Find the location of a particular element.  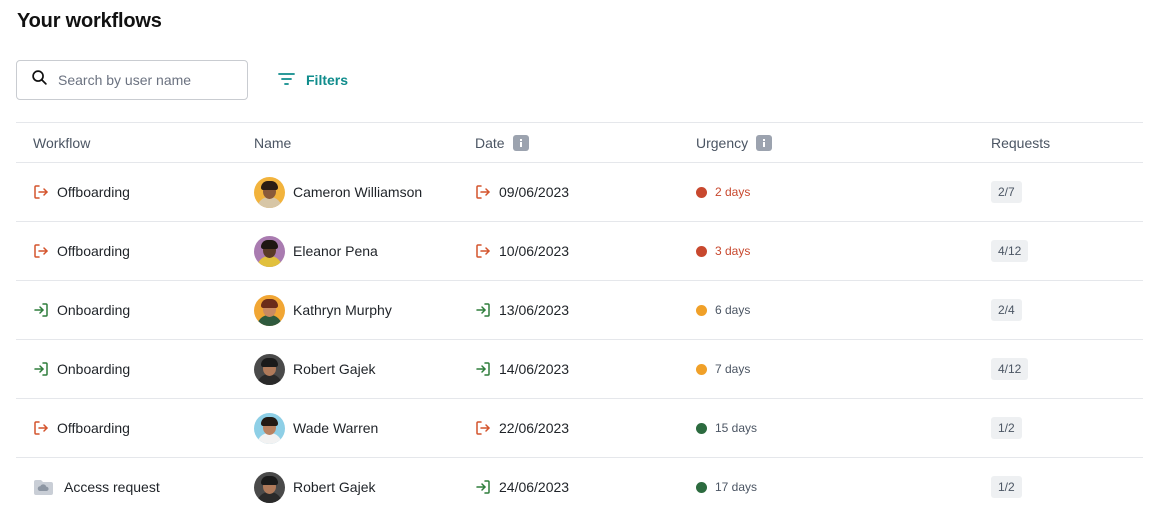

user-name: Kathryn Murphy is located at coordinates (342, 310).